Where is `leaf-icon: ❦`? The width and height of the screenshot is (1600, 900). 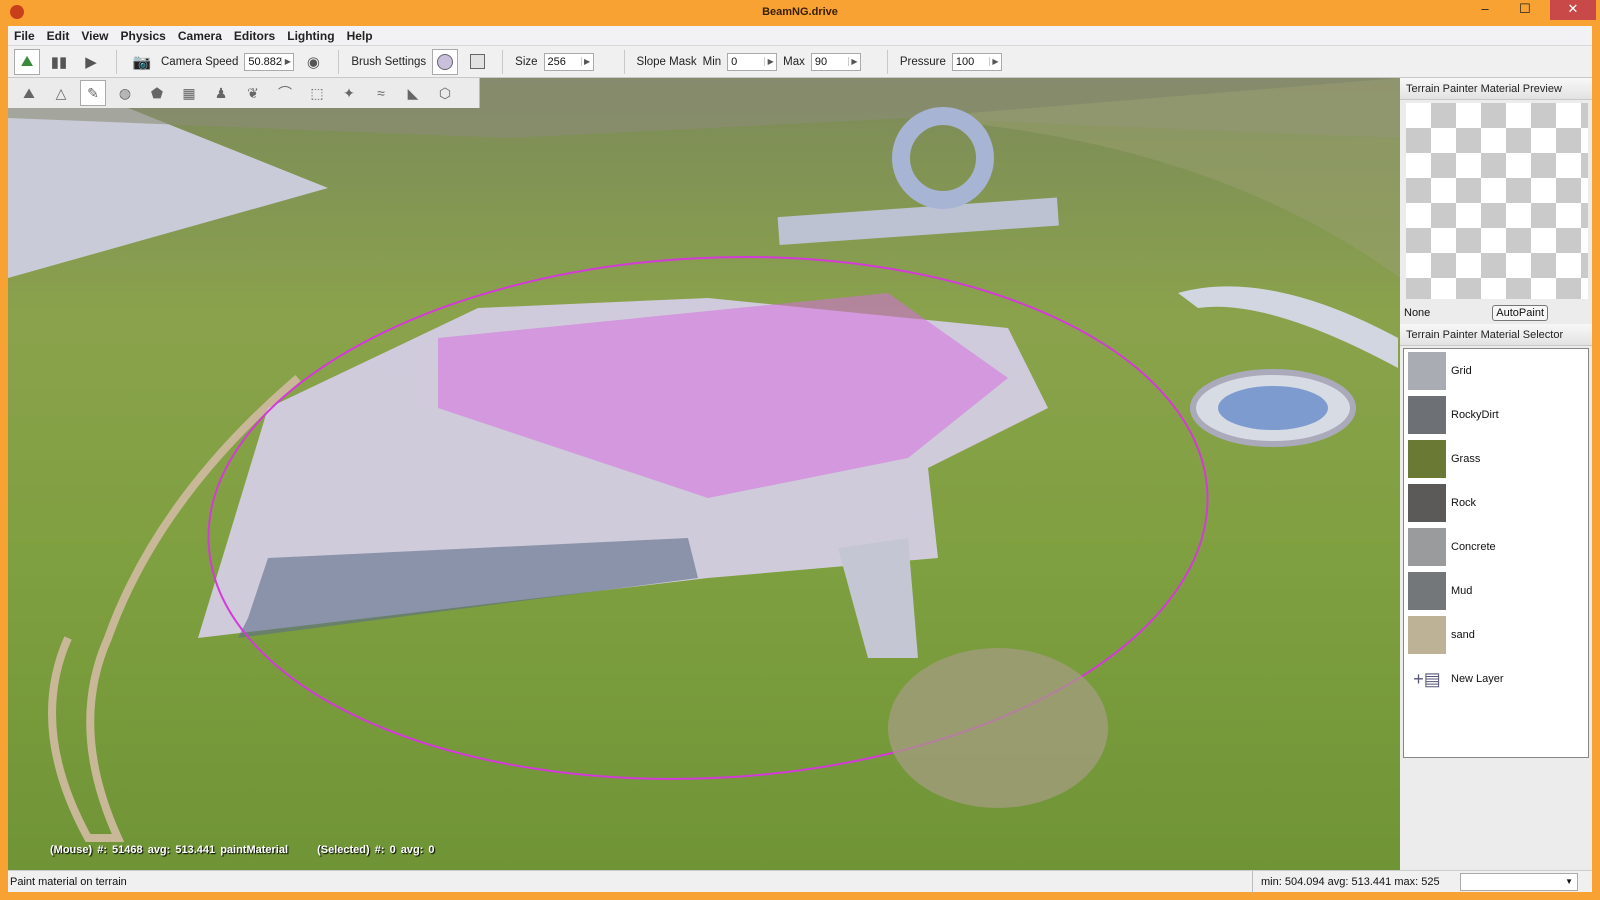 leaf-icon: ❦ is located at coordinates (253, 93).